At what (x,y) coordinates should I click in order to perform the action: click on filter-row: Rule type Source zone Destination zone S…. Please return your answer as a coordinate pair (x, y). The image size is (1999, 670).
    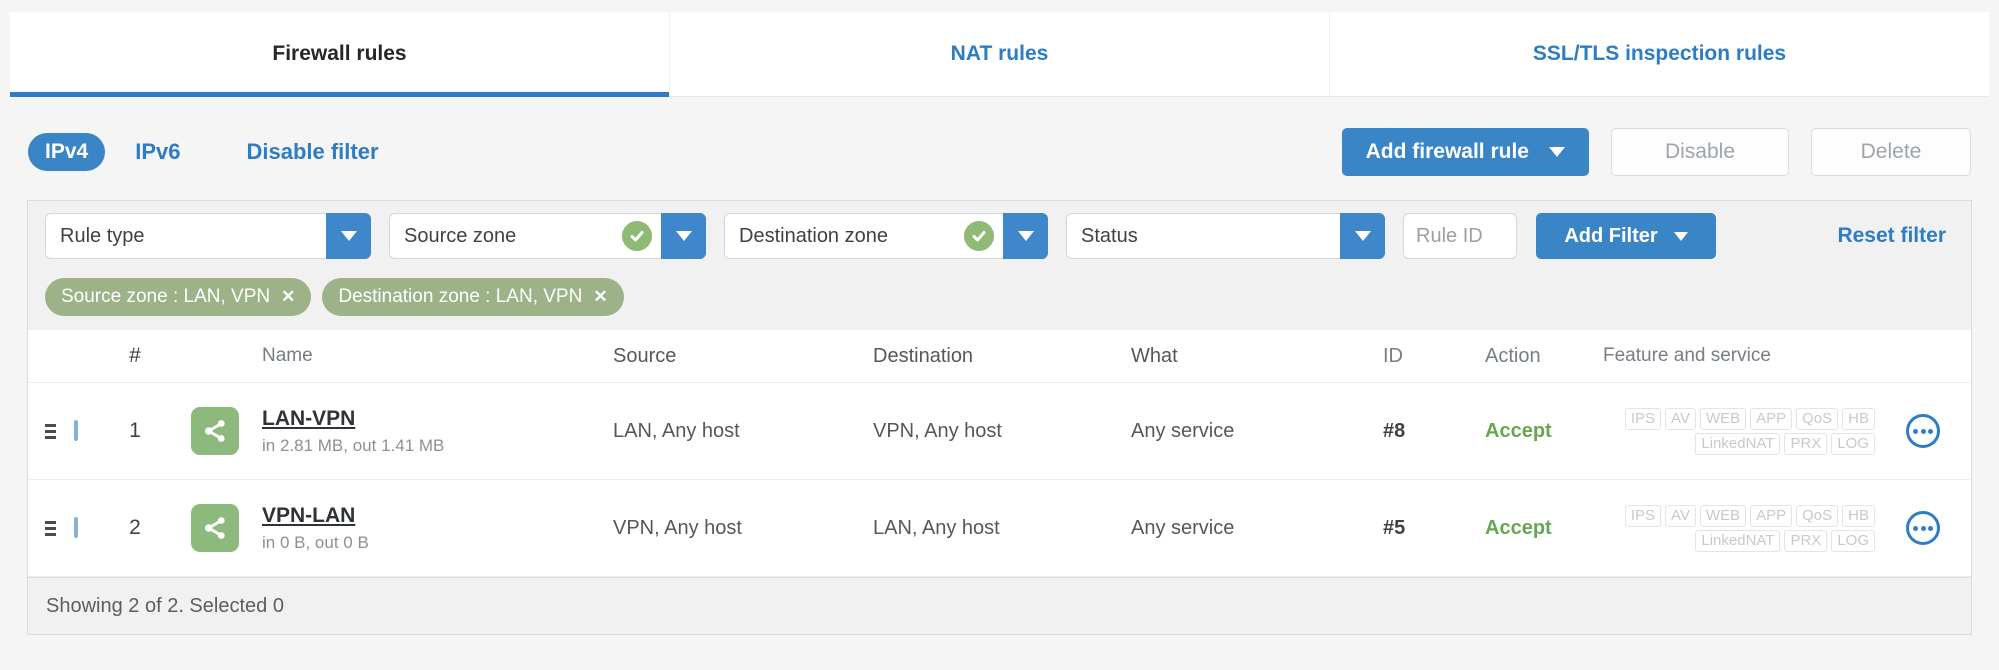
    Looking at the image, I should click on (999, 236).